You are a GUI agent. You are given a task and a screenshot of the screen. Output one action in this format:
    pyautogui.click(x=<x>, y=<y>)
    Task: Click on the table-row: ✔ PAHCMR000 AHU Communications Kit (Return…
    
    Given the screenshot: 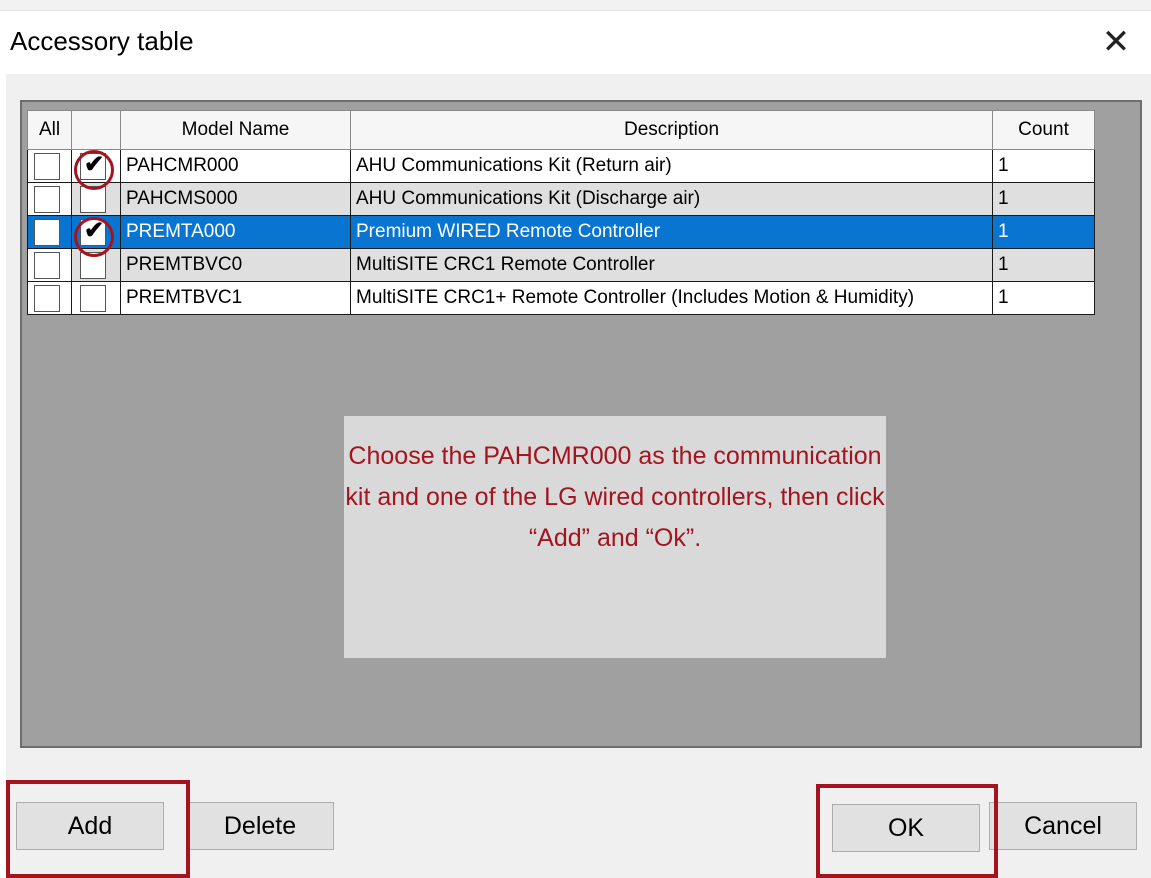 What is the action you would take?
    pyautogui.click(x=561, y=166)
    